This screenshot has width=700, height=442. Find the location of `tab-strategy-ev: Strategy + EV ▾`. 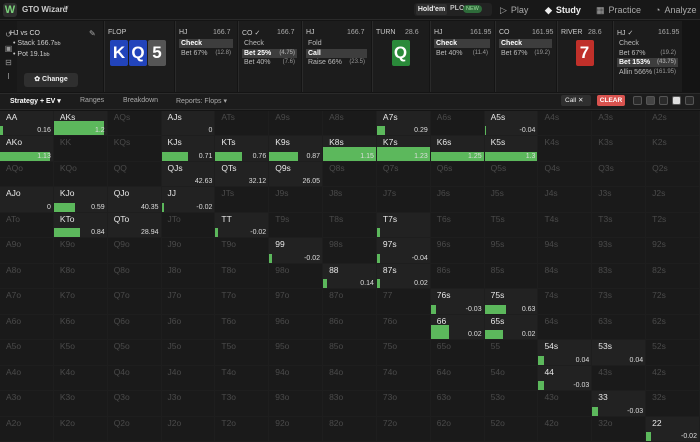

tab-strategy-ev: Strategy + EV ▾ is located at coordinates (35, 101).